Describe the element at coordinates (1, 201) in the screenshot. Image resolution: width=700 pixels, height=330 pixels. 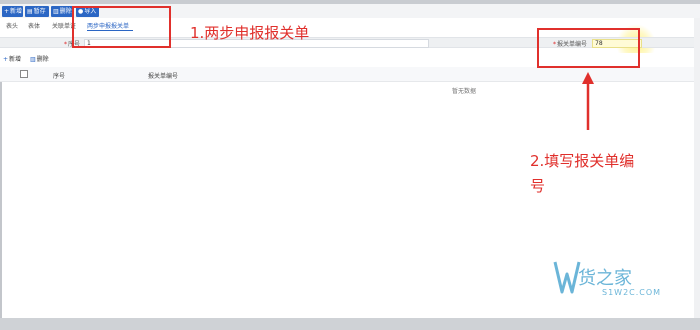
I see `left-frame` at that location.